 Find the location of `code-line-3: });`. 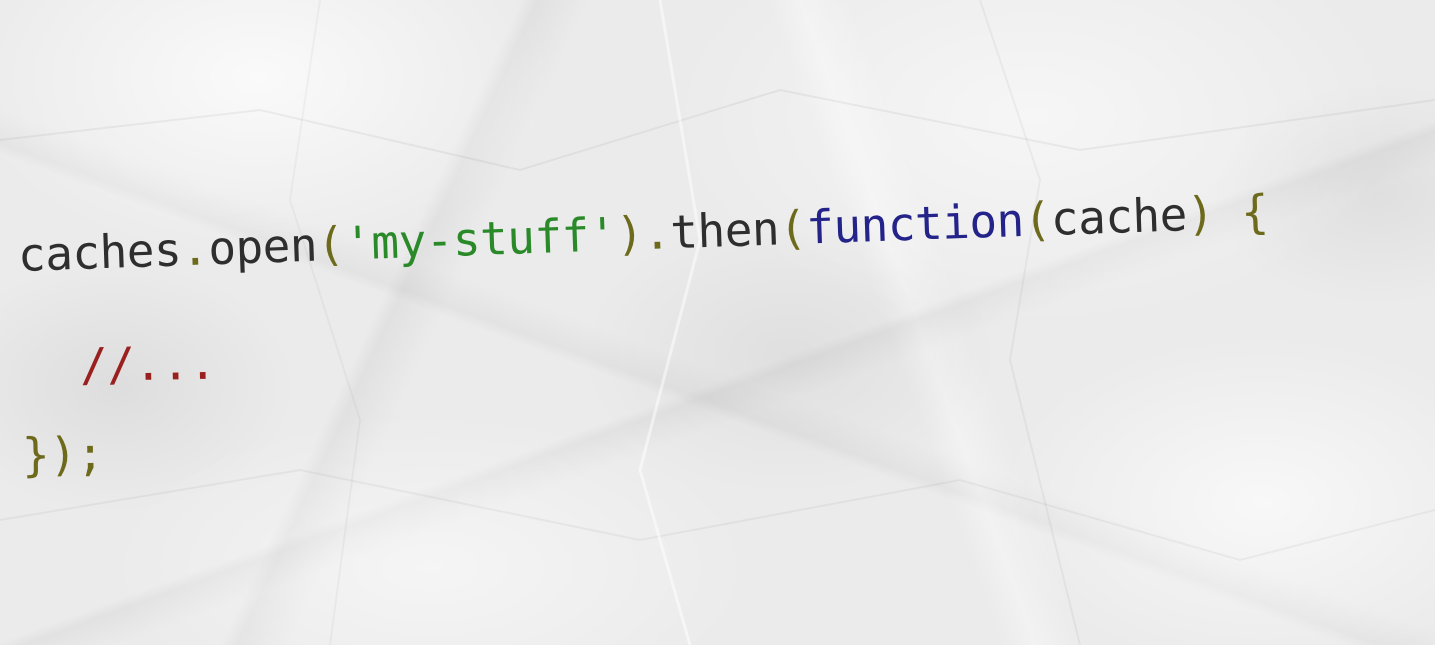

code-line-3: }); is located at coordinates (63, 454).